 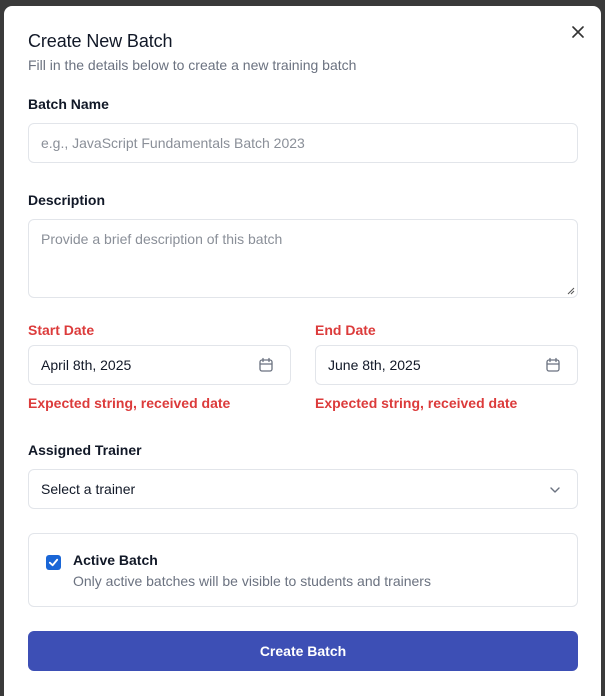 I want to click on trainer-label: Assigned Trainer, so click(x=85, y=450).